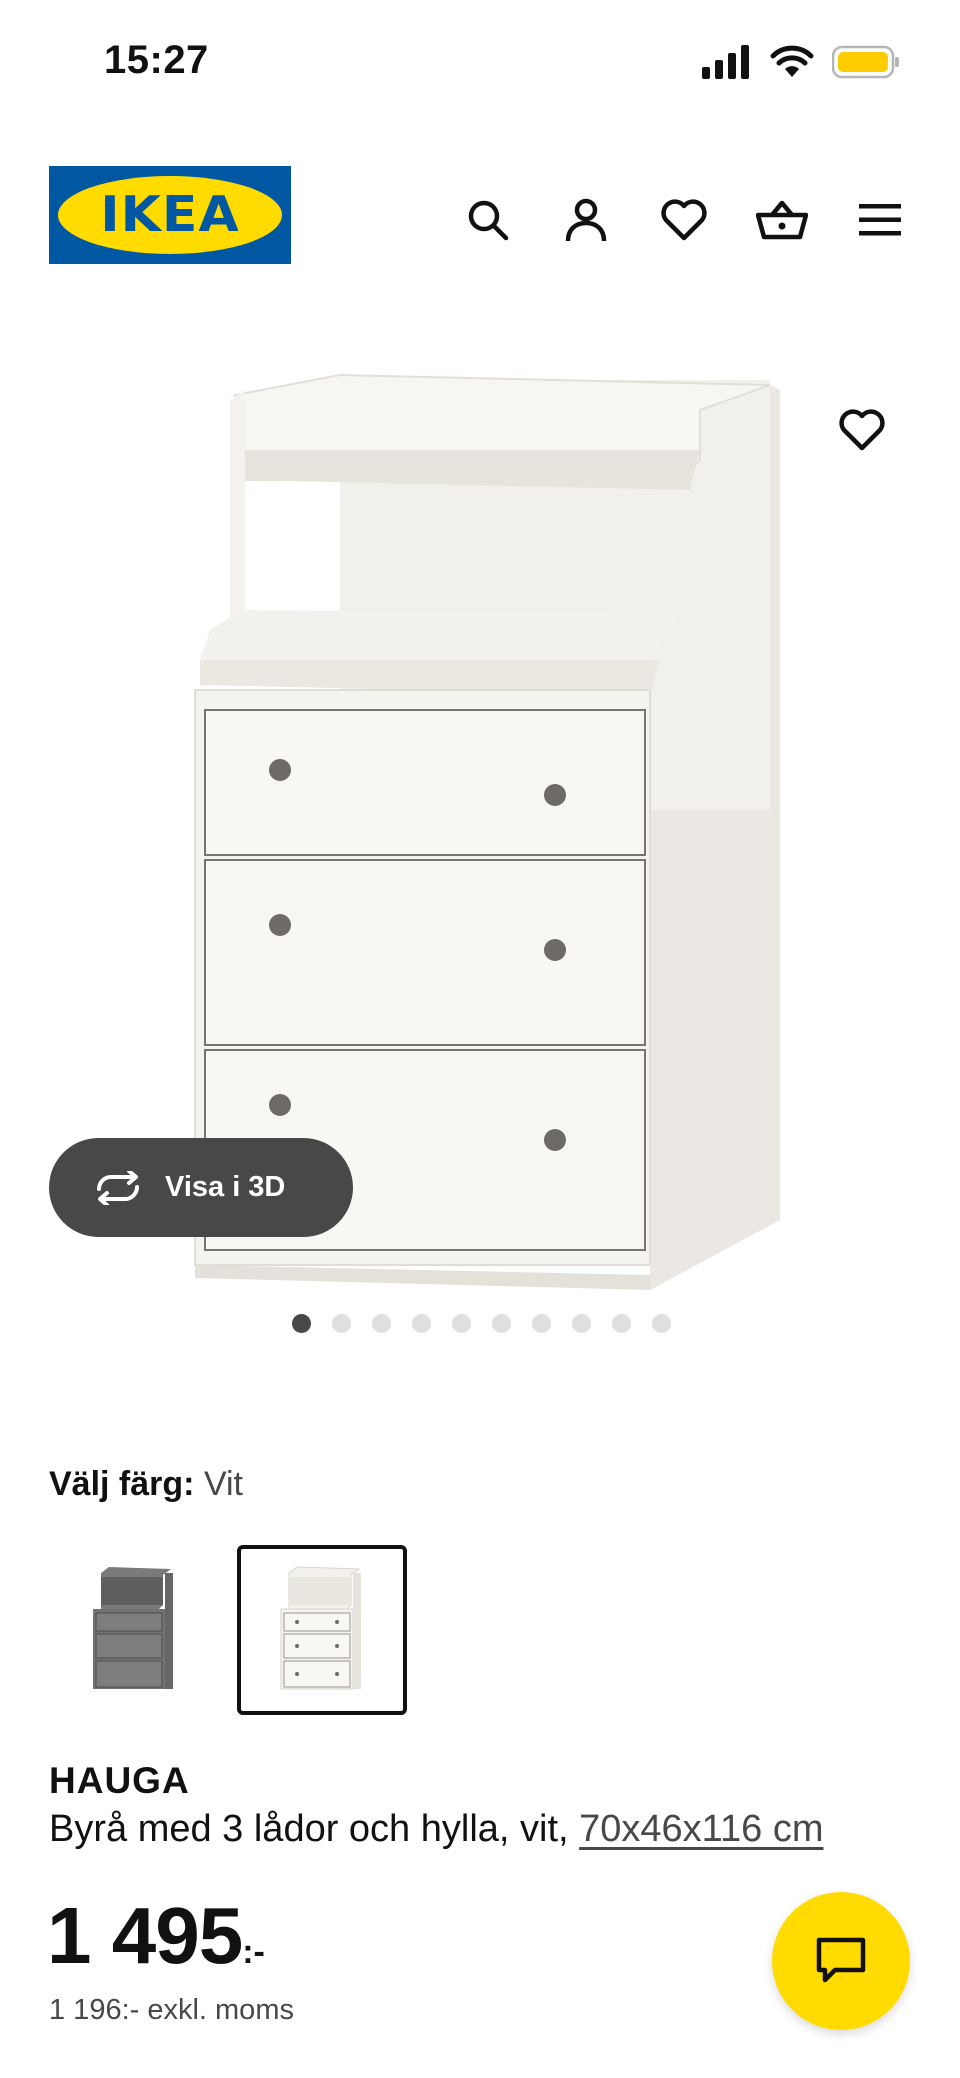 The height and width of the screenshot is (2078, 960). I want to click on search-icon, so click(488, 220).